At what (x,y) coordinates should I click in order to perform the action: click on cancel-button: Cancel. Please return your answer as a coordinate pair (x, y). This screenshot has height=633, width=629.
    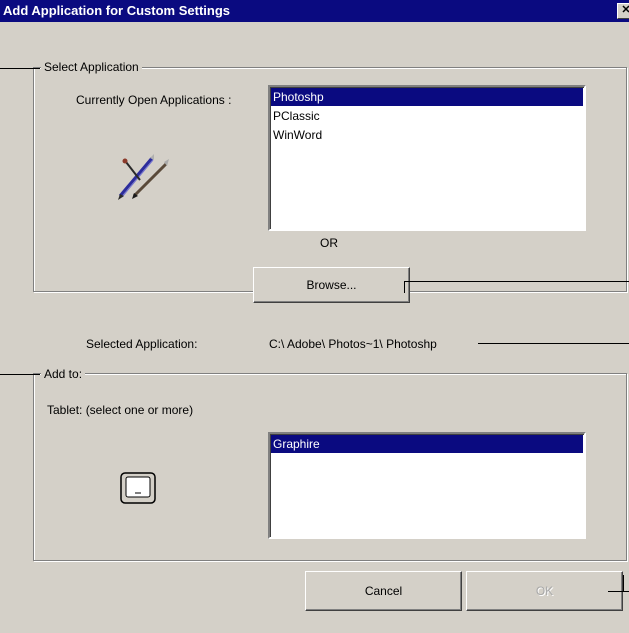
    Looking at the image, I should click on (383, 591).